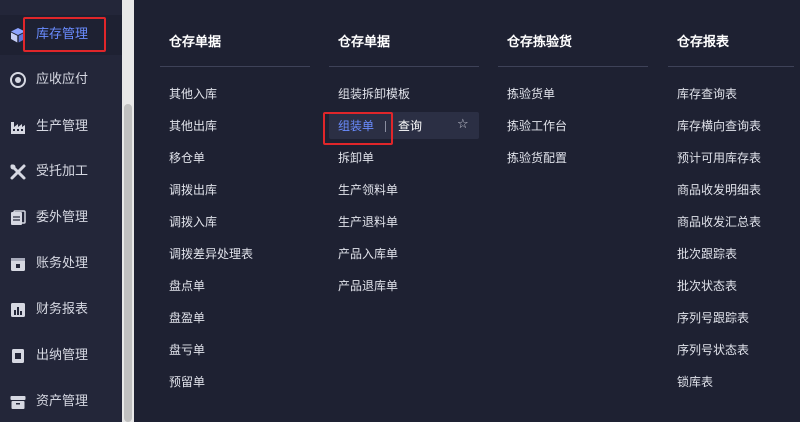 This screenshot has width=800, height=422. I want to click on menu-link: 商品收发汇总表, so click(719, 222).